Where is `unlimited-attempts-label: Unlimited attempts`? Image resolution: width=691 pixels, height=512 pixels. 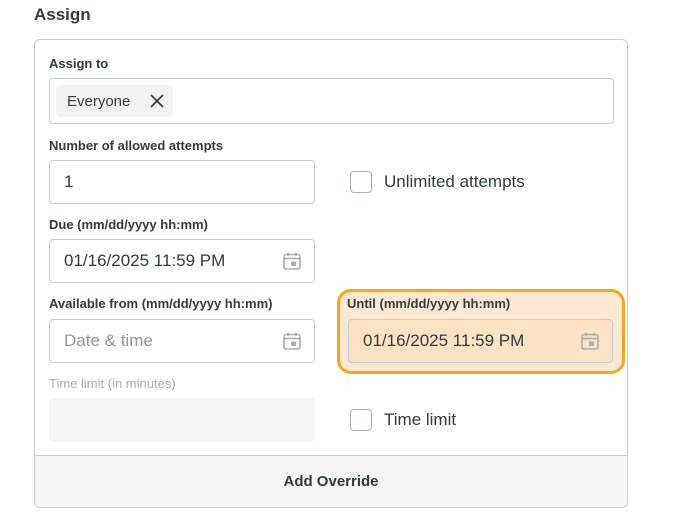
unlimited-attempts-label: Unlimited attempts is located at coordinates (454, 181).